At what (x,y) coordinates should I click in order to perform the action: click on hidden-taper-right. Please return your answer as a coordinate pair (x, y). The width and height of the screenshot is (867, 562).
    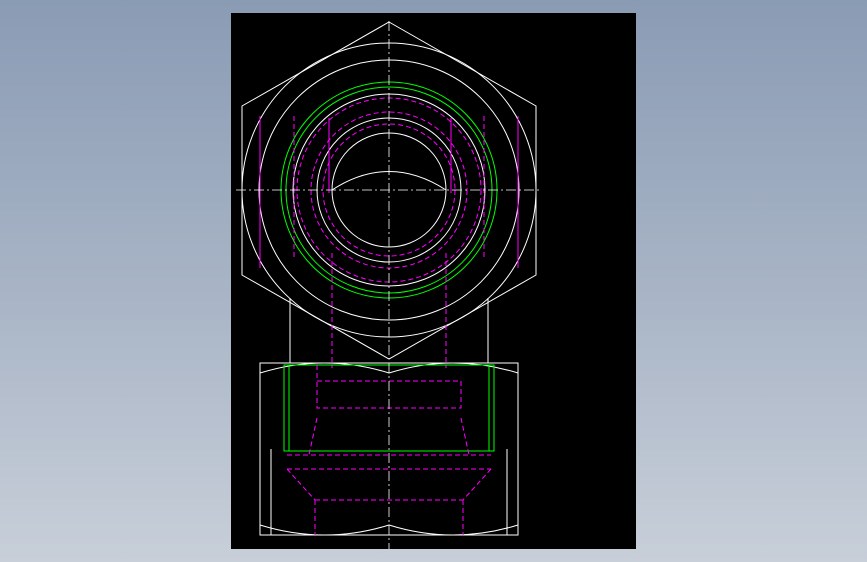
    Looking at the image, I should click on (465, 436).